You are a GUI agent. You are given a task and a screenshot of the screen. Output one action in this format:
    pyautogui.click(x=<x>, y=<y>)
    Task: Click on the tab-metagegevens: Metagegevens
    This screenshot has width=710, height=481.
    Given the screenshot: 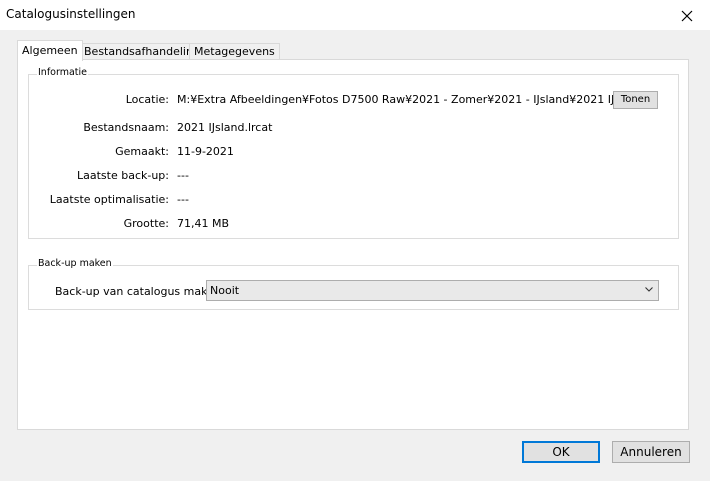 What is the action you would take?
    pyautogui.click(x=234, y=51)
    